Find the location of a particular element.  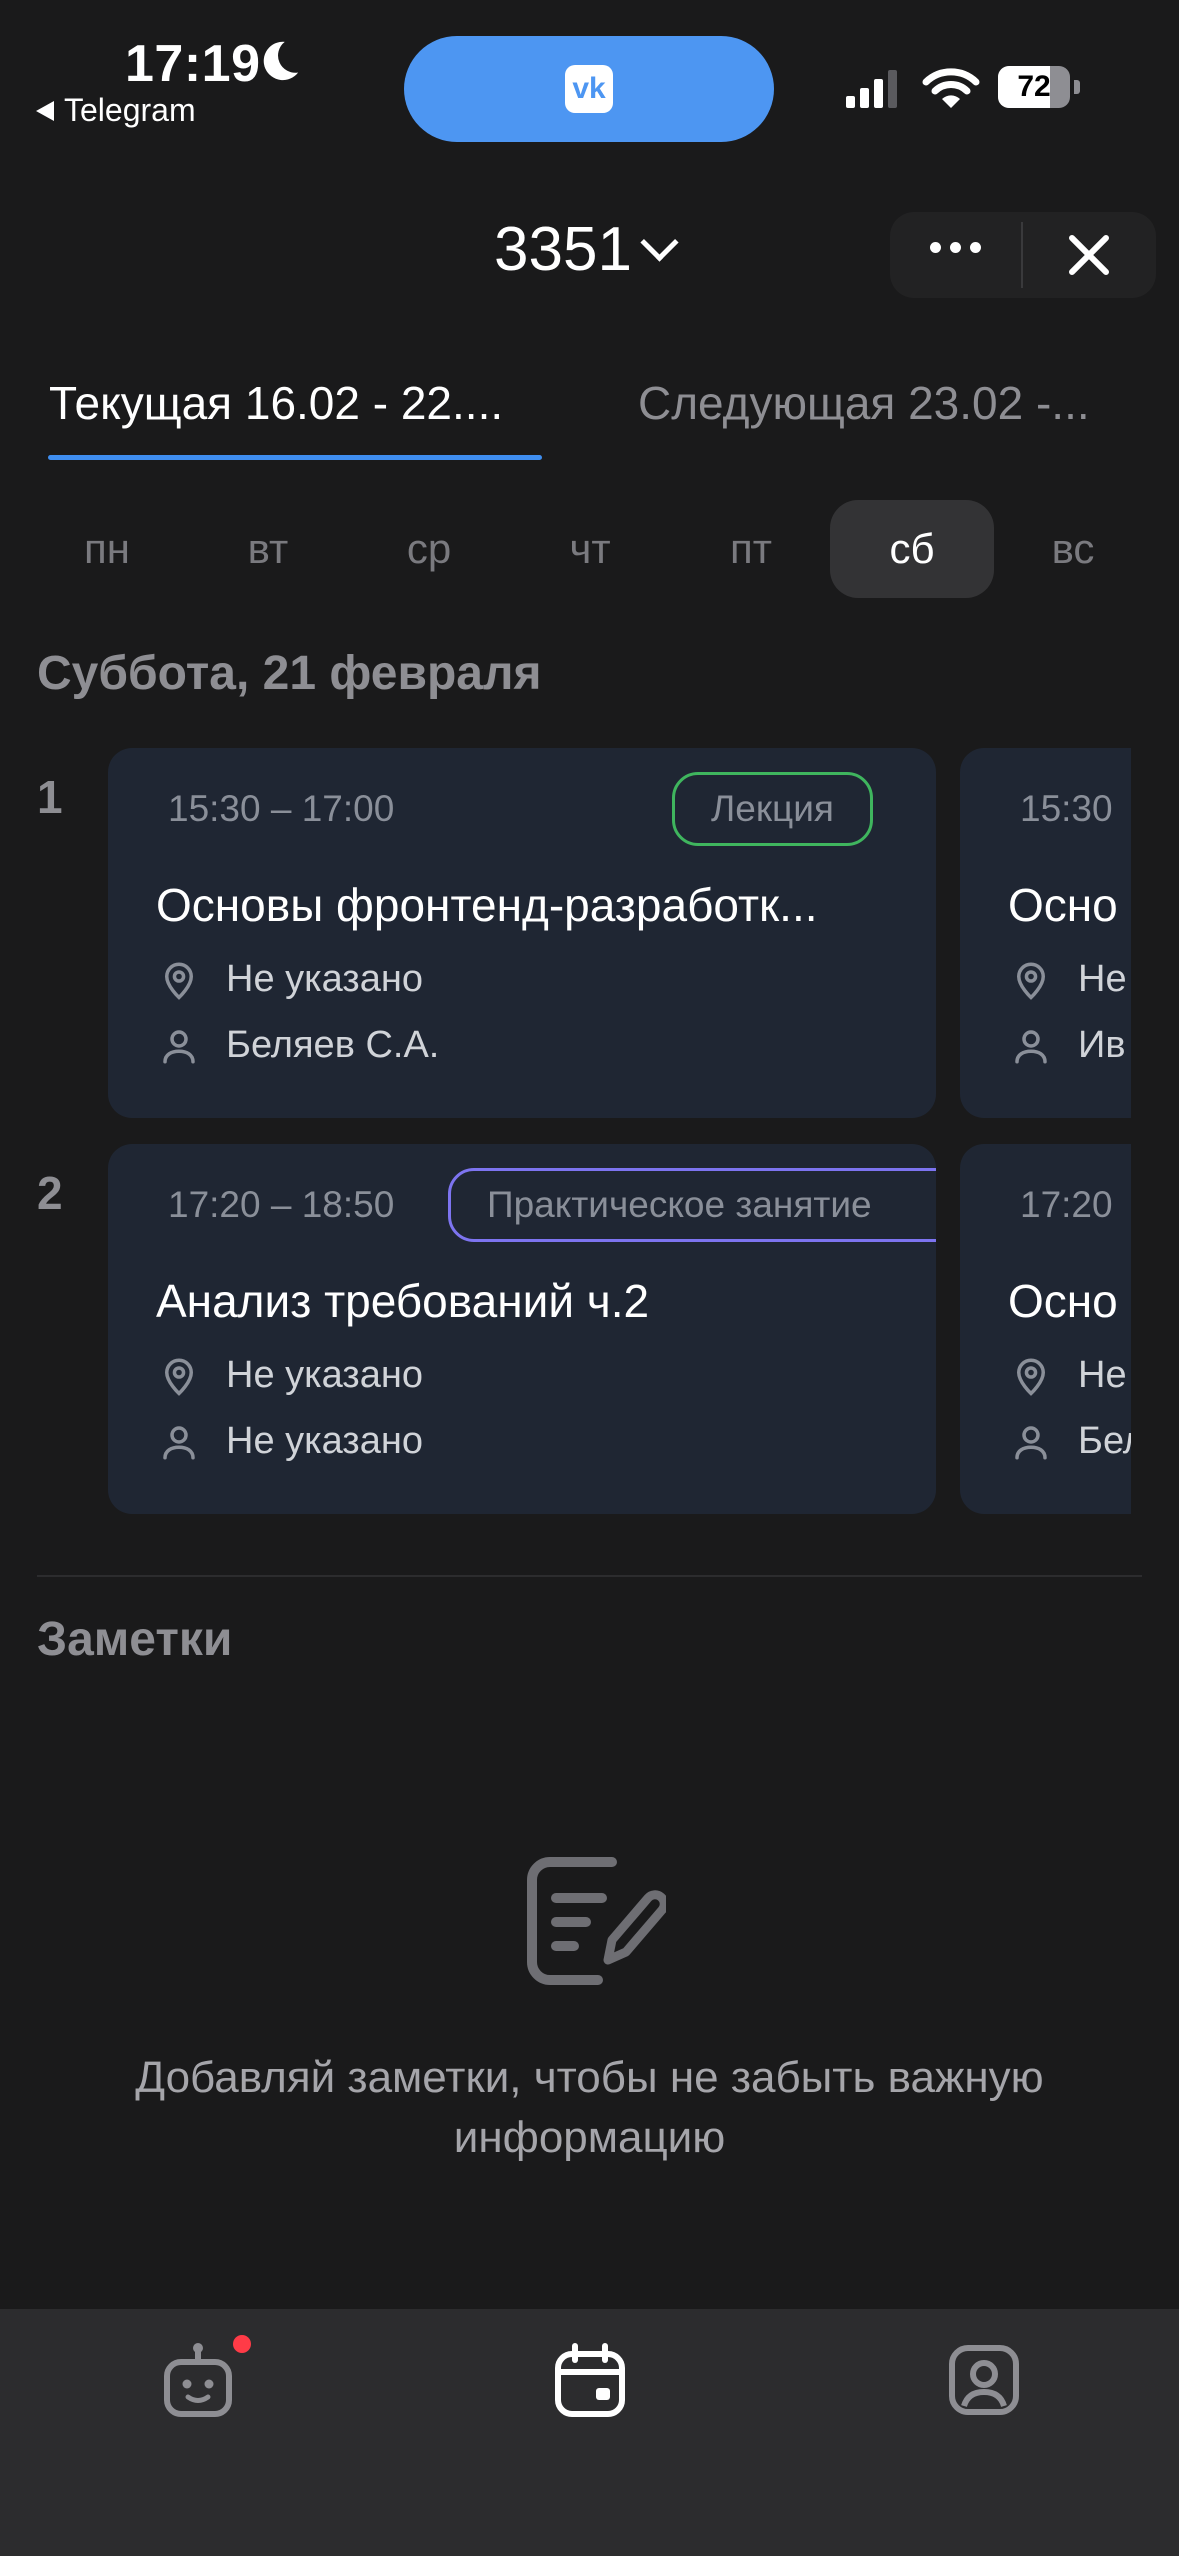

lesson-time: 15:30 – 17:00 is located at coordinates (281, 808).